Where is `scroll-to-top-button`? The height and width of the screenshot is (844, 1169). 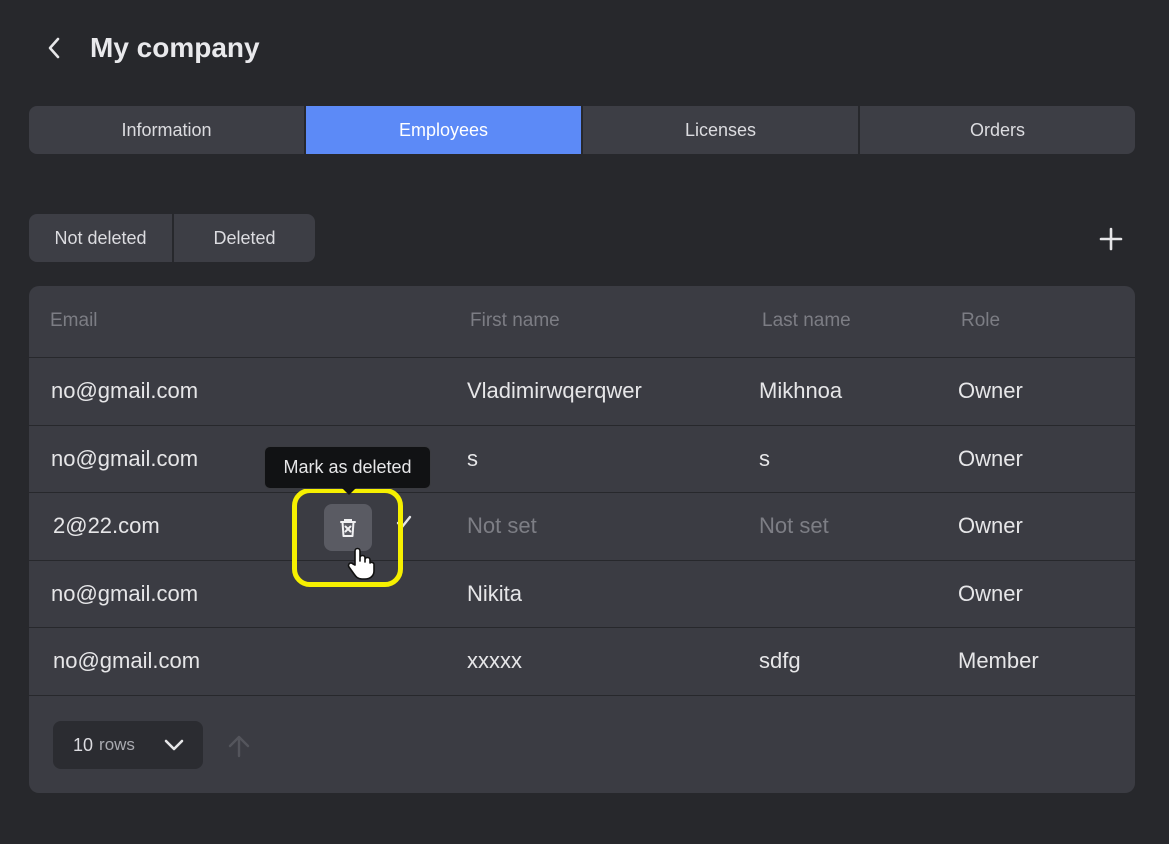 scroll-to-top-button is located at coordinates (239, 748).